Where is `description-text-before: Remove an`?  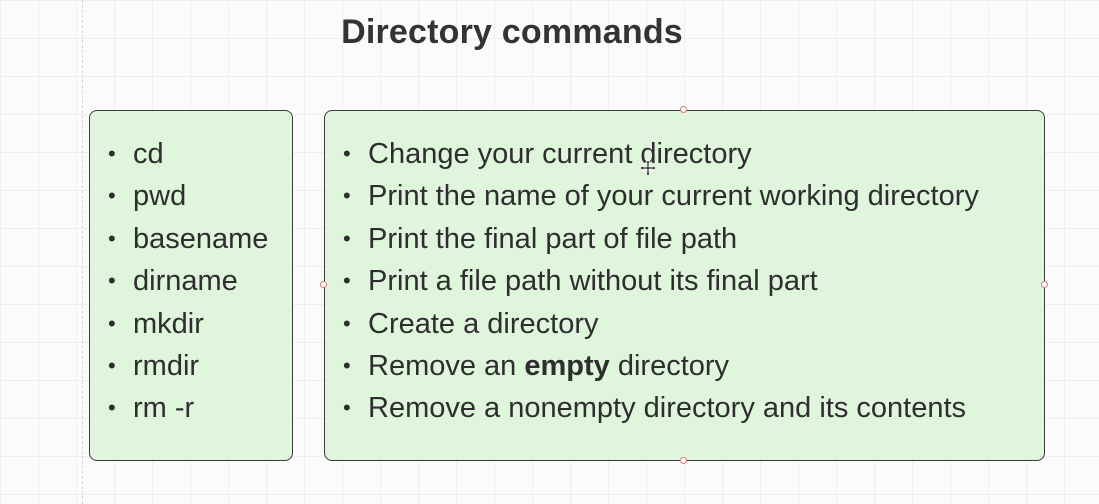 description-text-before: Remove an is located at coordinates (446, 366).